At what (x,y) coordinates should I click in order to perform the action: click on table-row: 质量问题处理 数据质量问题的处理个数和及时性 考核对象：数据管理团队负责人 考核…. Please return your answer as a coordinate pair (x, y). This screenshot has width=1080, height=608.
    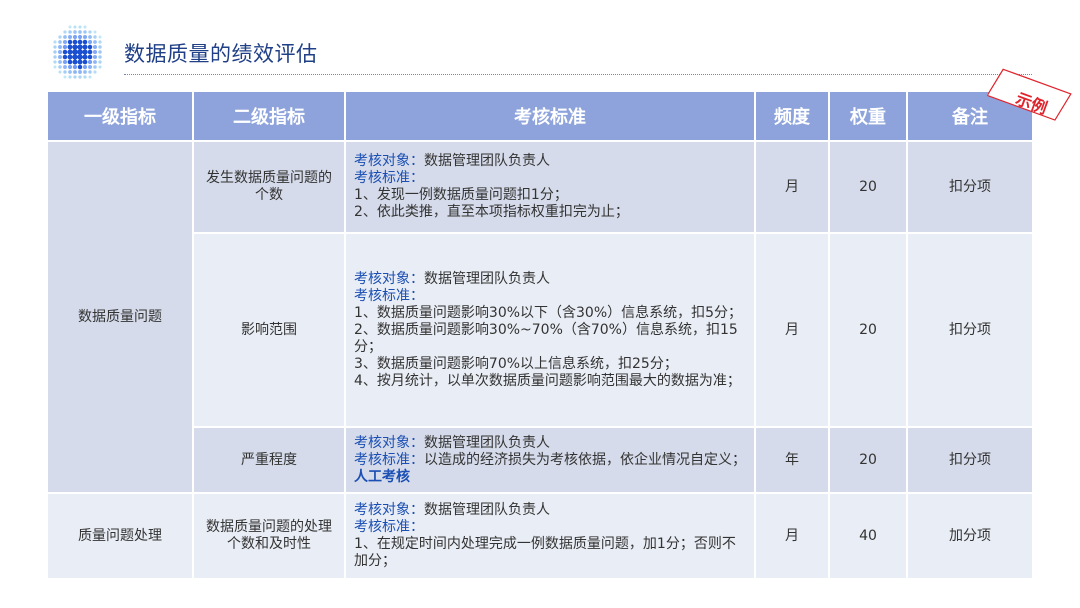
    Looking at the image, I should click on (540, 536).